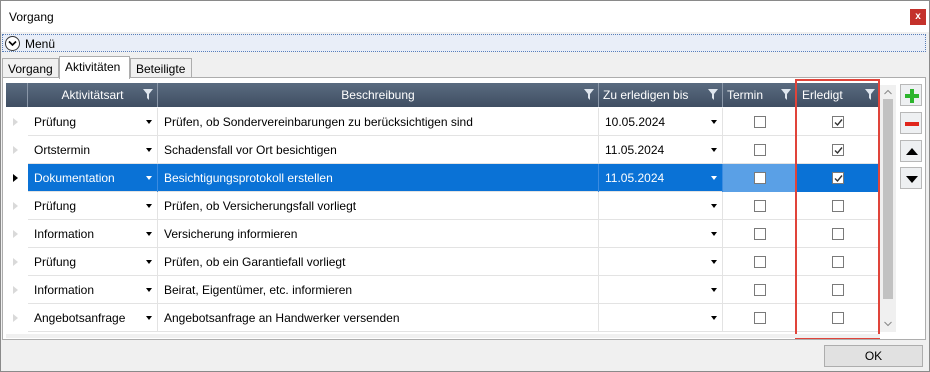  I want to click on beschreibung-cell: Angebotsanfrage an Handwerker versenden, so click(378, 318).